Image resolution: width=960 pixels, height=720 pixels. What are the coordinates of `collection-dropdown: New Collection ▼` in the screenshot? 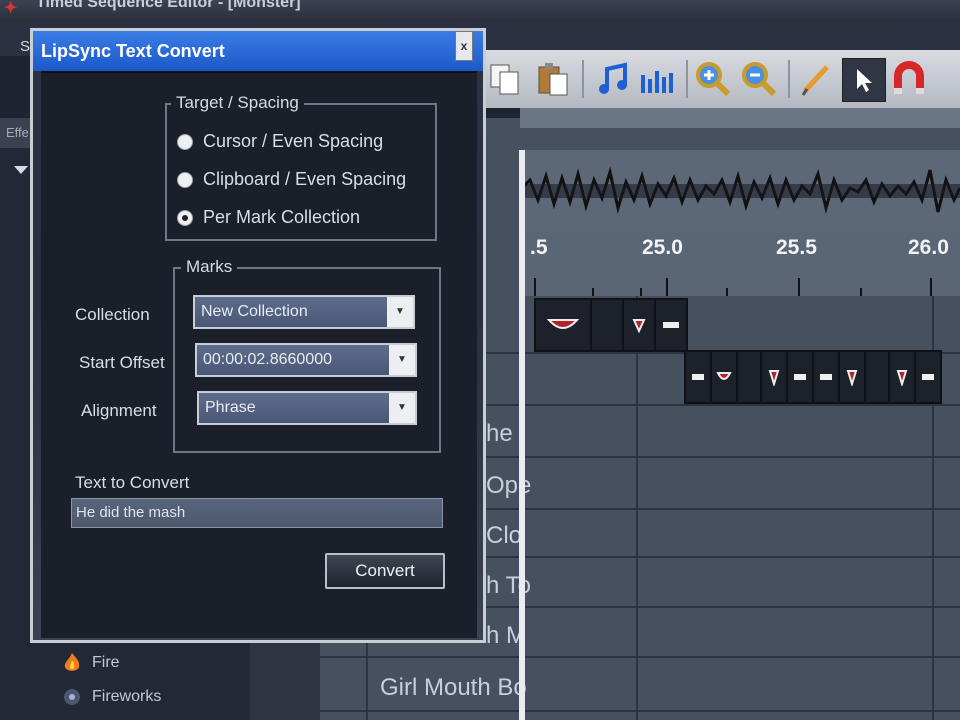 It's located at (304, 312).